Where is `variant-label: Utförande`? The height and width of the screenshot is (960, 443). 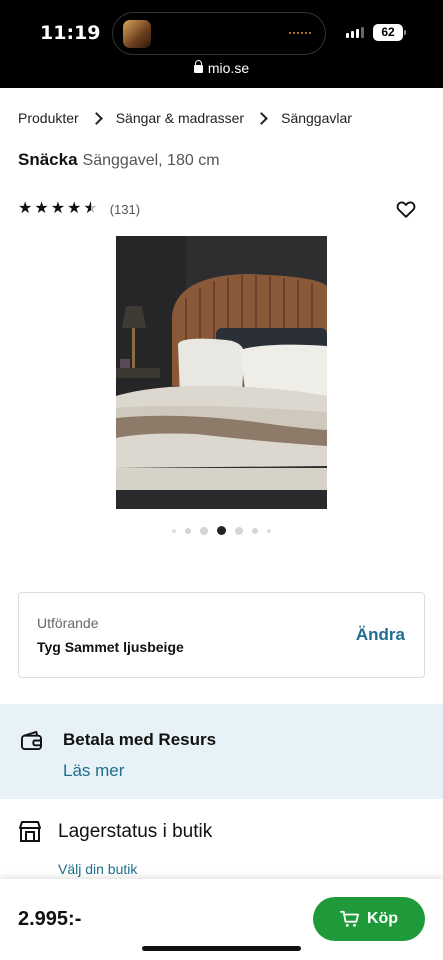
variant-label: Utförande is located at coordinates (68, 623).